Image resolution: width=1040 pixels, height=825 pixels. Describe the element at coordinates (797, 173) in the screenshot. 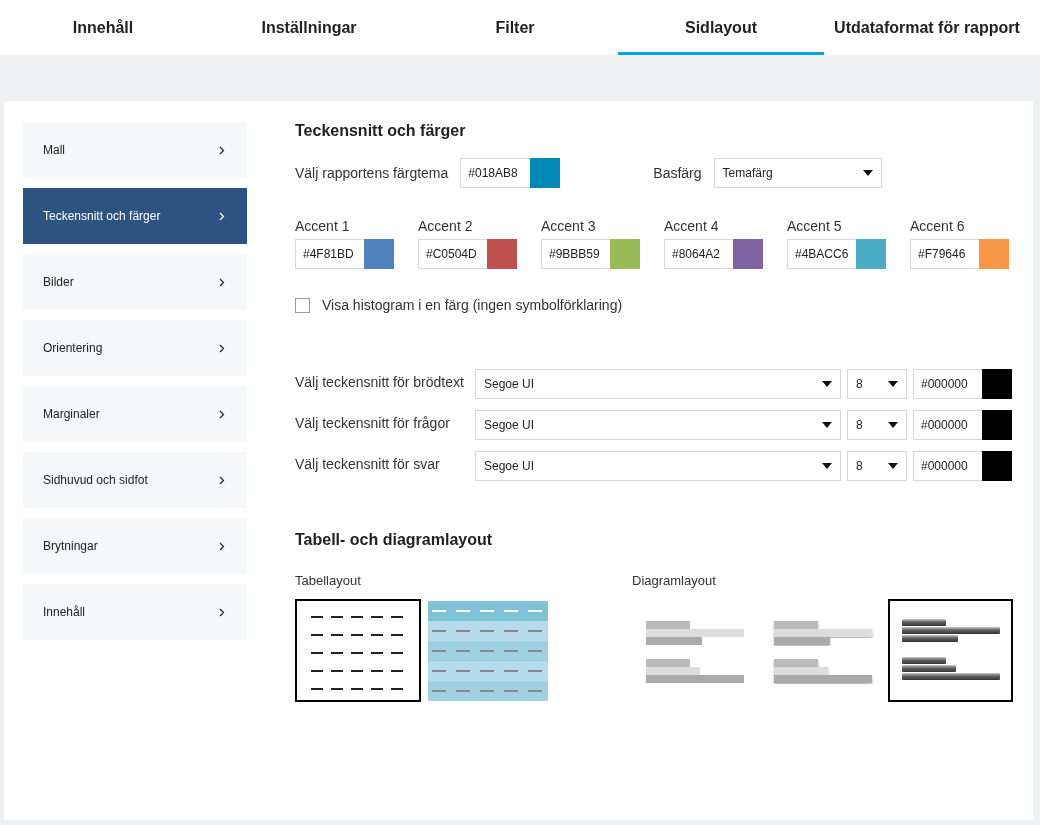

I see `base-color-dropdown: Temafärg` at that location.